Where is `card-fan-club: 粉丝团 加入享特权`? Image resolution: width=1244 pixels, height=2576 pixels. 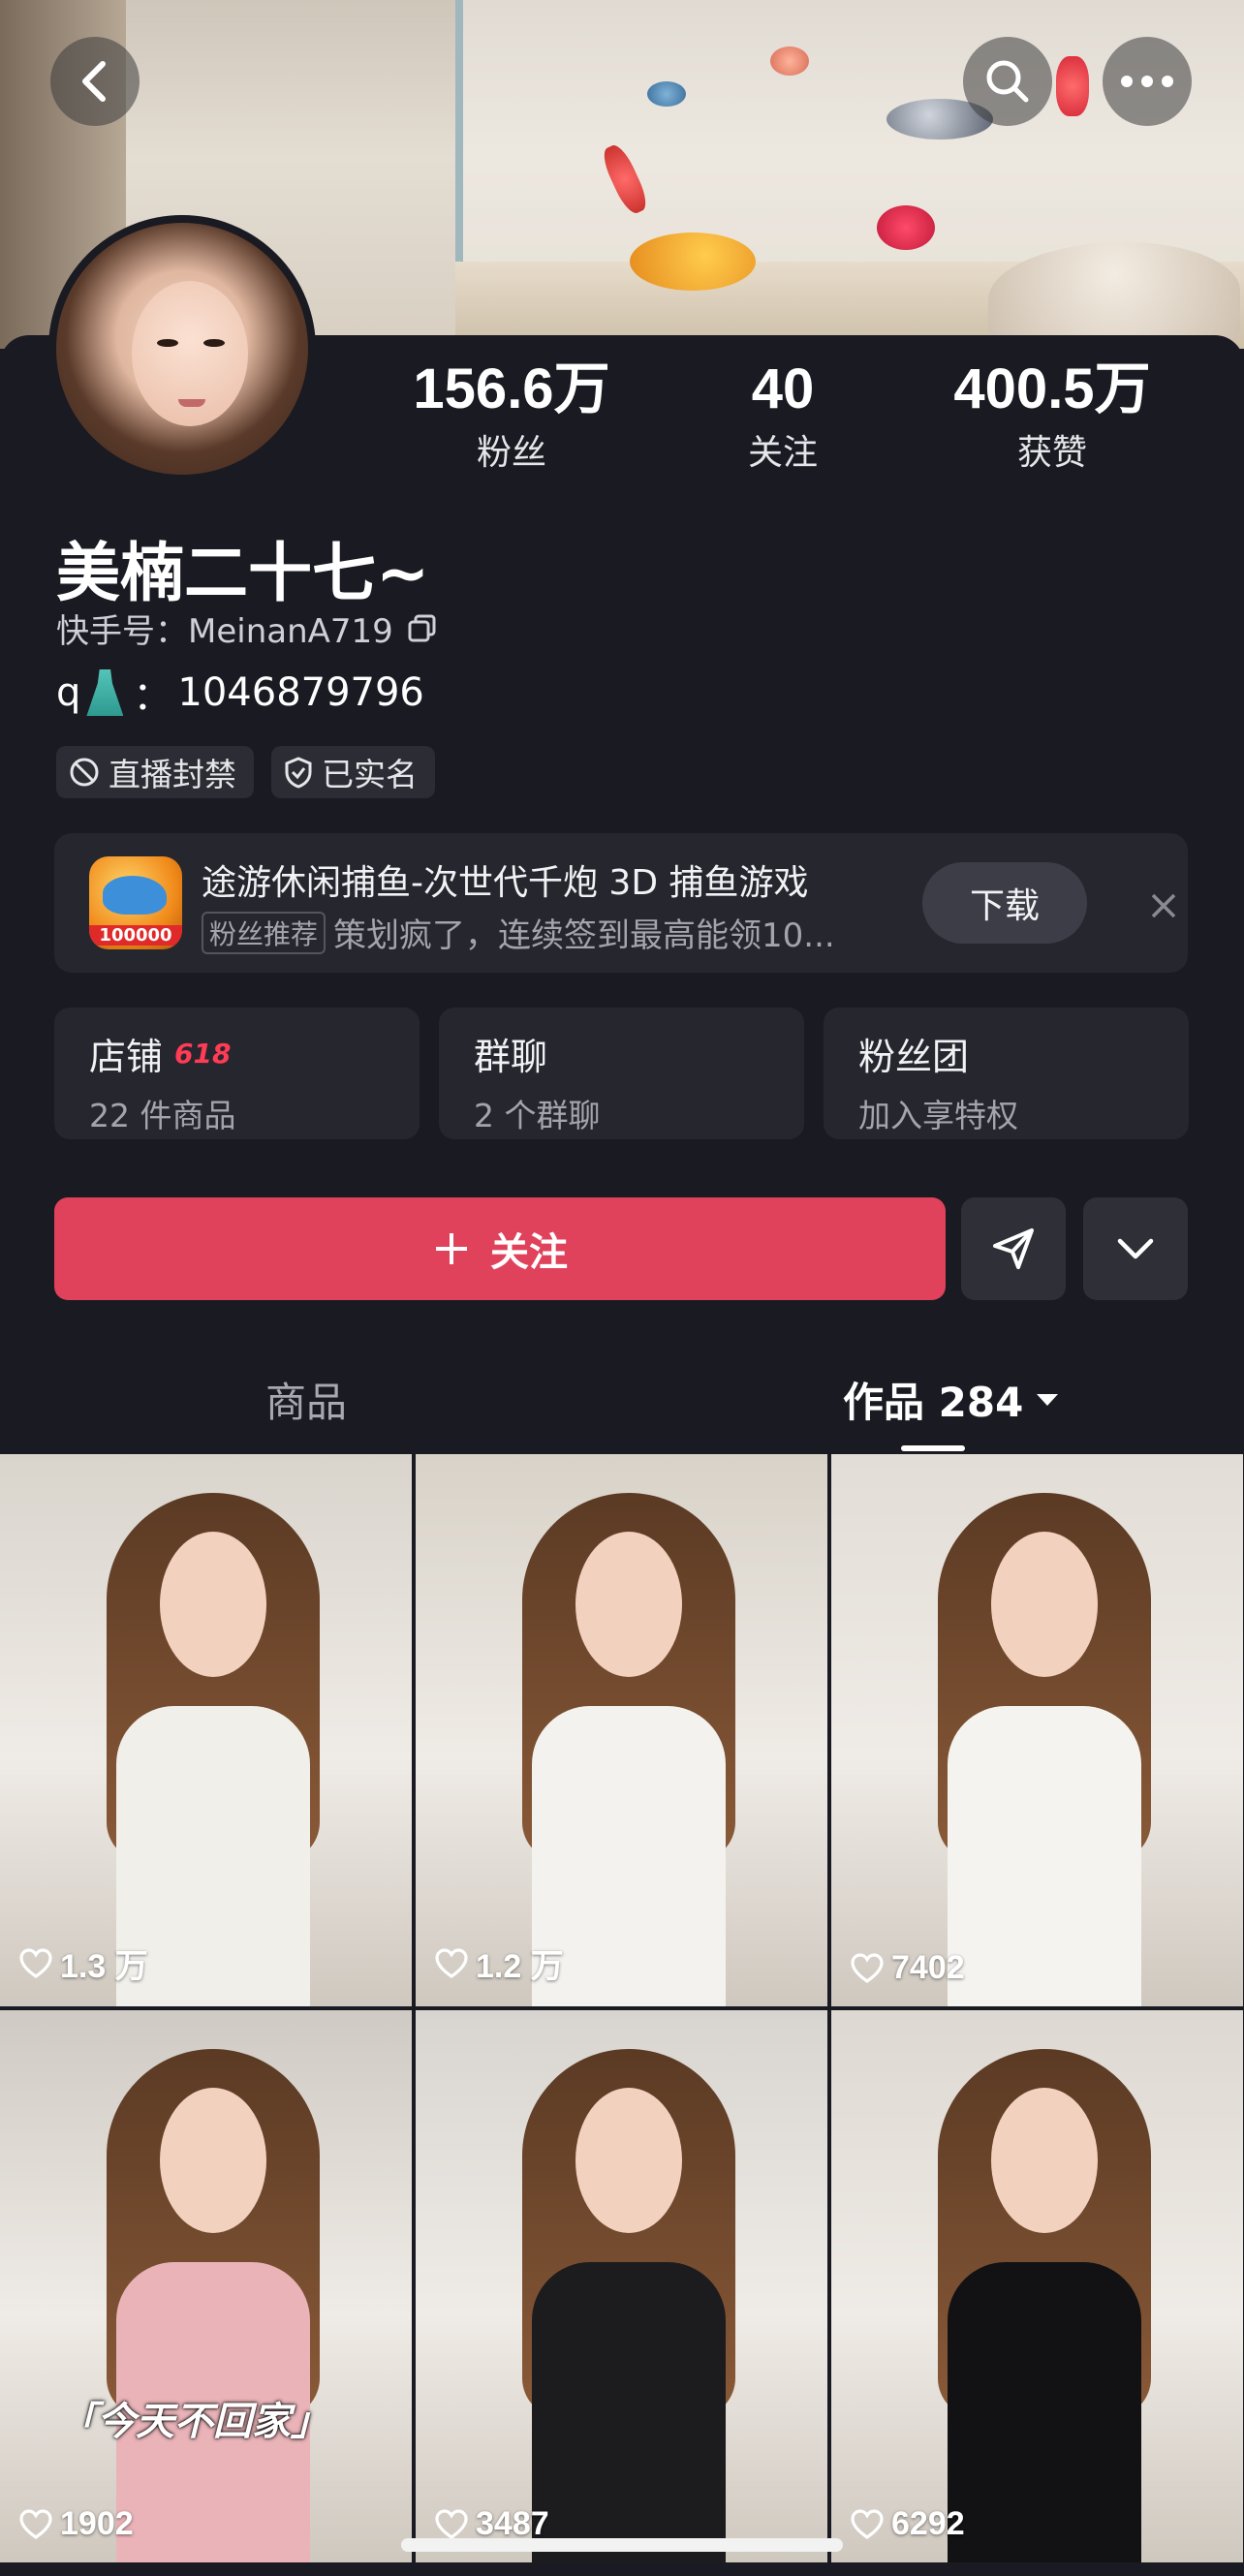
card-fan-club: 粉丝团 加入享特权 is located at coordinates (1006, 1073).